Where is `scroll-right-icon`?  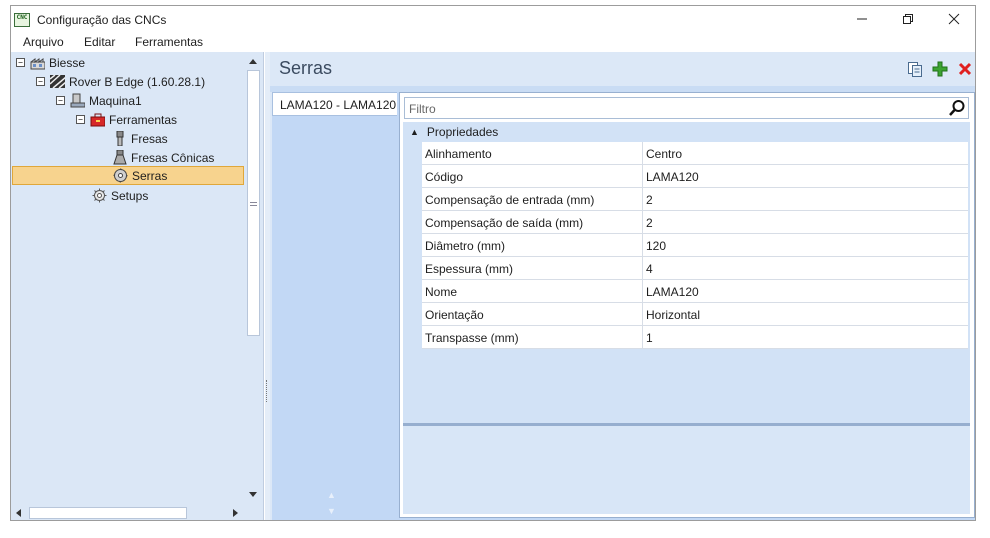
scroll-right-icon is located at coordinates (235, 513).